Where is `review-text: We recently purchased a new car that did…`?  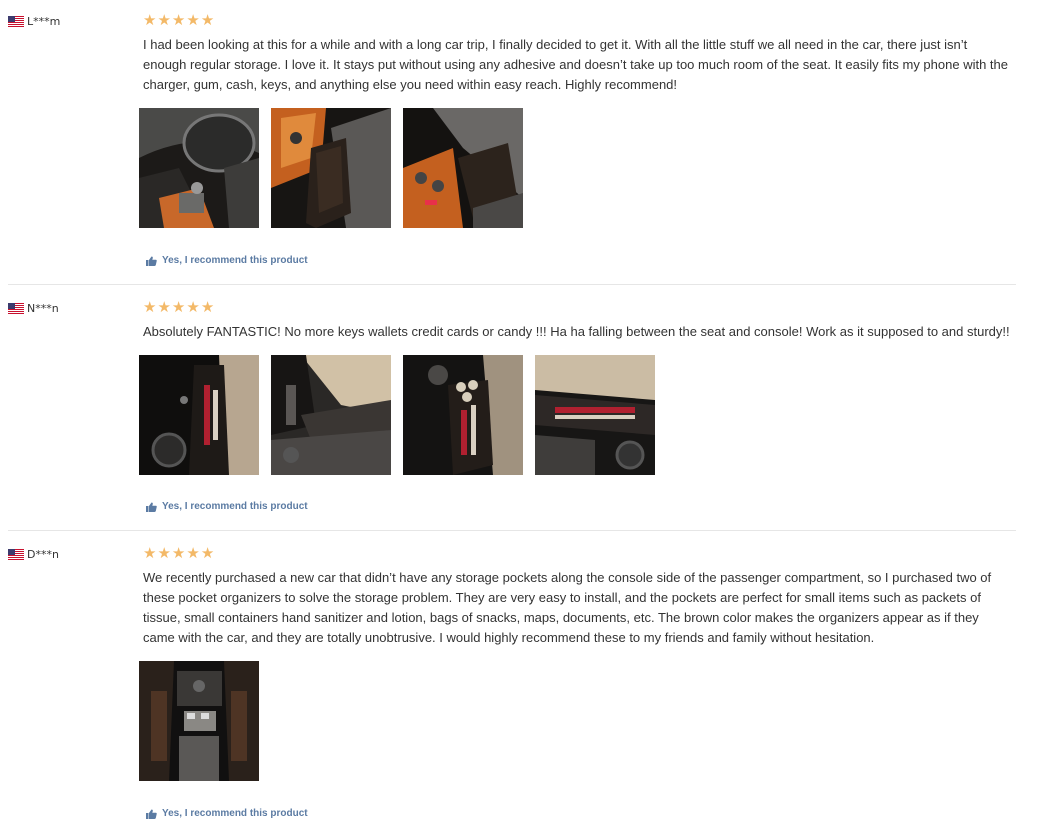
review-text: We recently purchased a new car that did… is located at coordinates (567, 607).